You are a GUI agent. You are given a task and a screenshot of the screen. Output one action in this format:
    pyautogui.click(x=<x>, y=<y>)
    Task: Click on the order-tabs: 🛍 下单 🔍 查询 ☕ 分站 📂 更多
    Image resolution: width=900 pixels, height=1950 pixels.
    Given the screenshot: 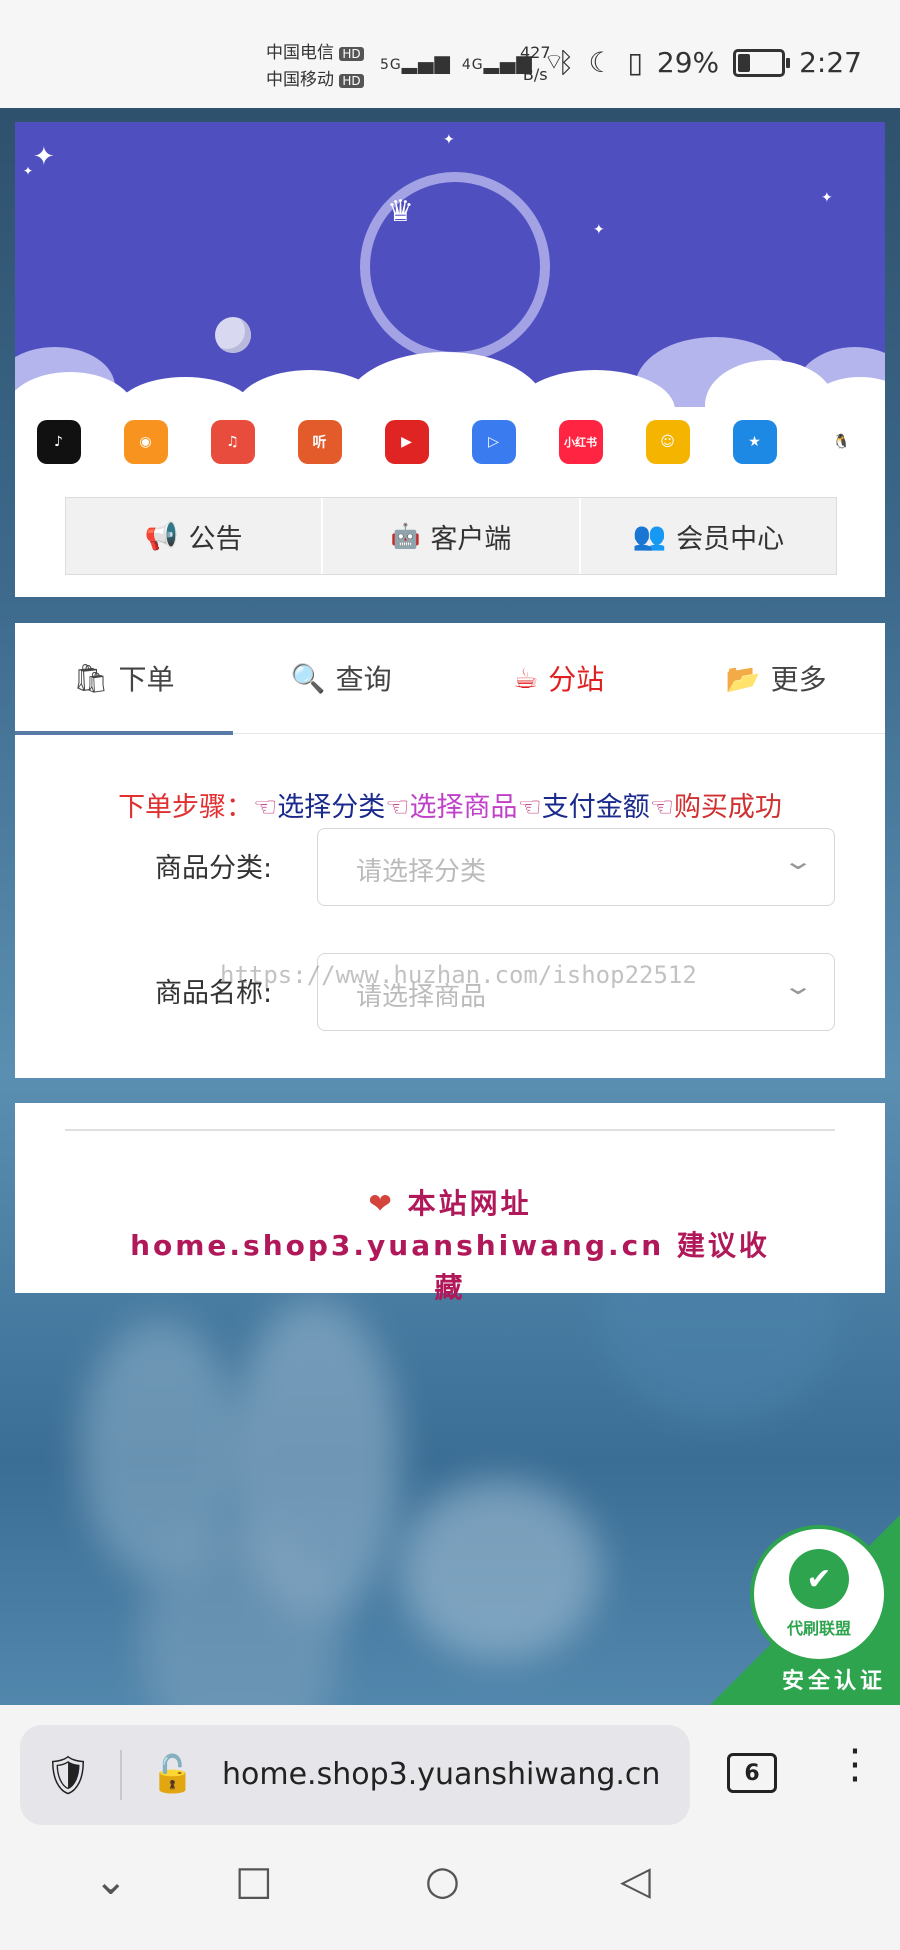 What is the action you would take?
    pyautogui.click(x=450, y=679)
    